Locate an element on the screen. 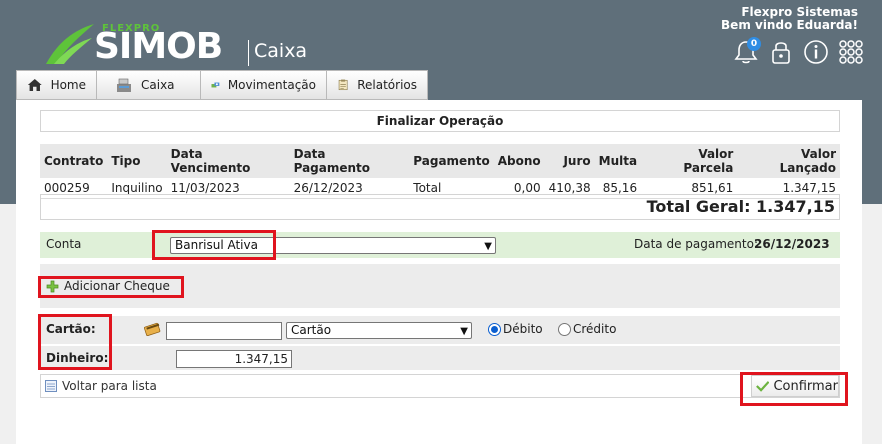  column-header: Valor Parcela is located at coordinates (689, 161).